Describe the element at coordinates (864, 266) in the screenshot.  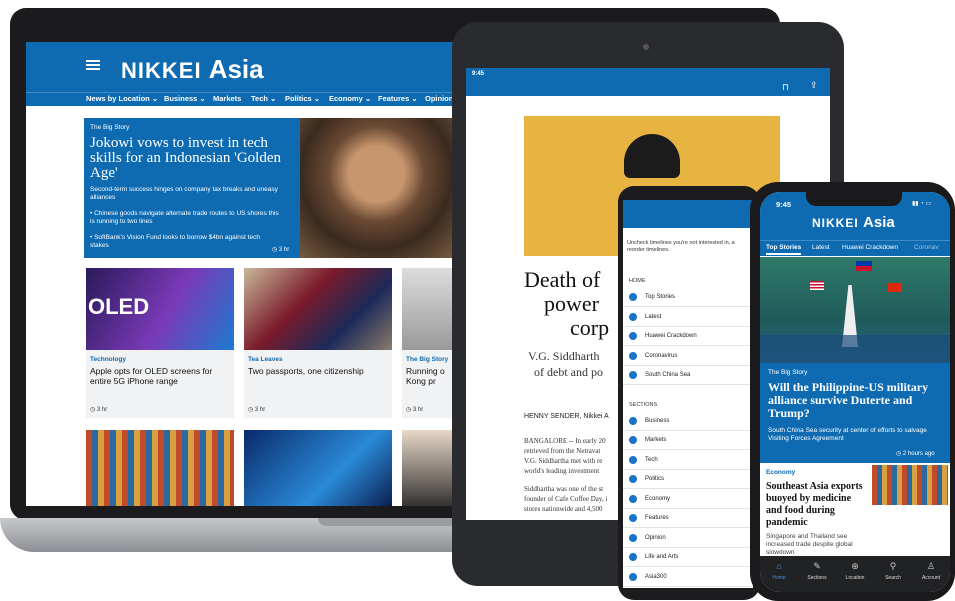
I see `philippine-flag-icon` at that location.